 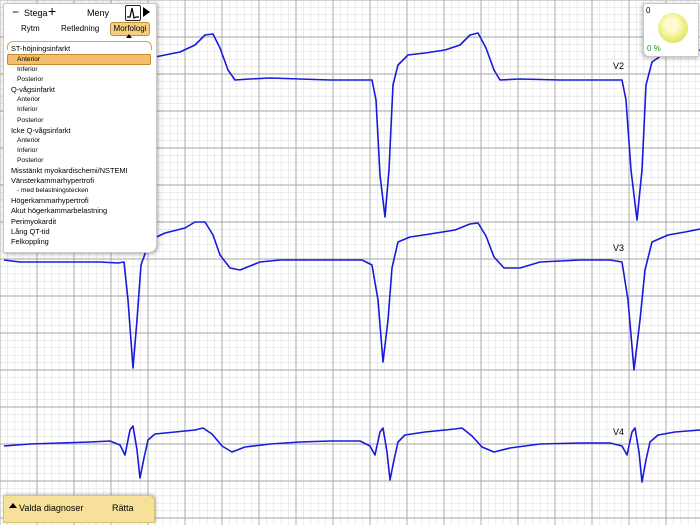 I want to click on selected-diagnoses-bar: Valda diagnoser Rätta, so click(x=79, y=509).